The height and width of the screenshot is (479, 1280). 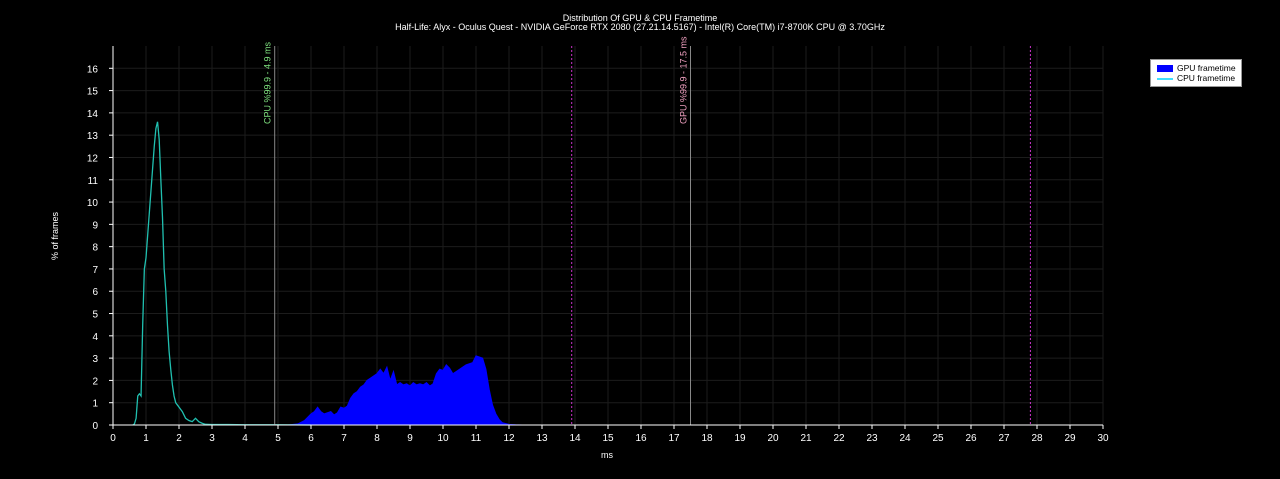 I want to click on x-tick-label: 2, so click(x=179, y=438).